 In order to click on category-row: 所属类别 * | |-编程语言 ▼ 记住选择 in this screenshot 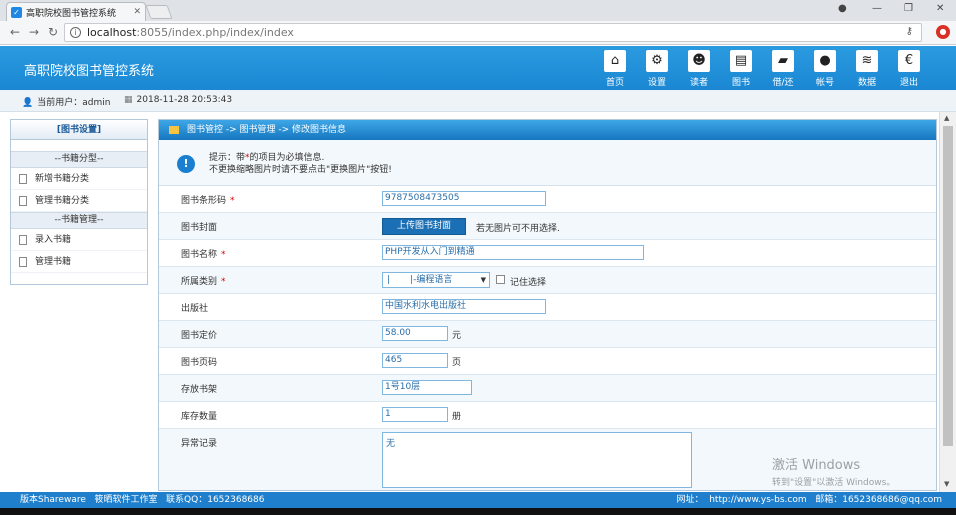, I will do `click(547, 280)`.